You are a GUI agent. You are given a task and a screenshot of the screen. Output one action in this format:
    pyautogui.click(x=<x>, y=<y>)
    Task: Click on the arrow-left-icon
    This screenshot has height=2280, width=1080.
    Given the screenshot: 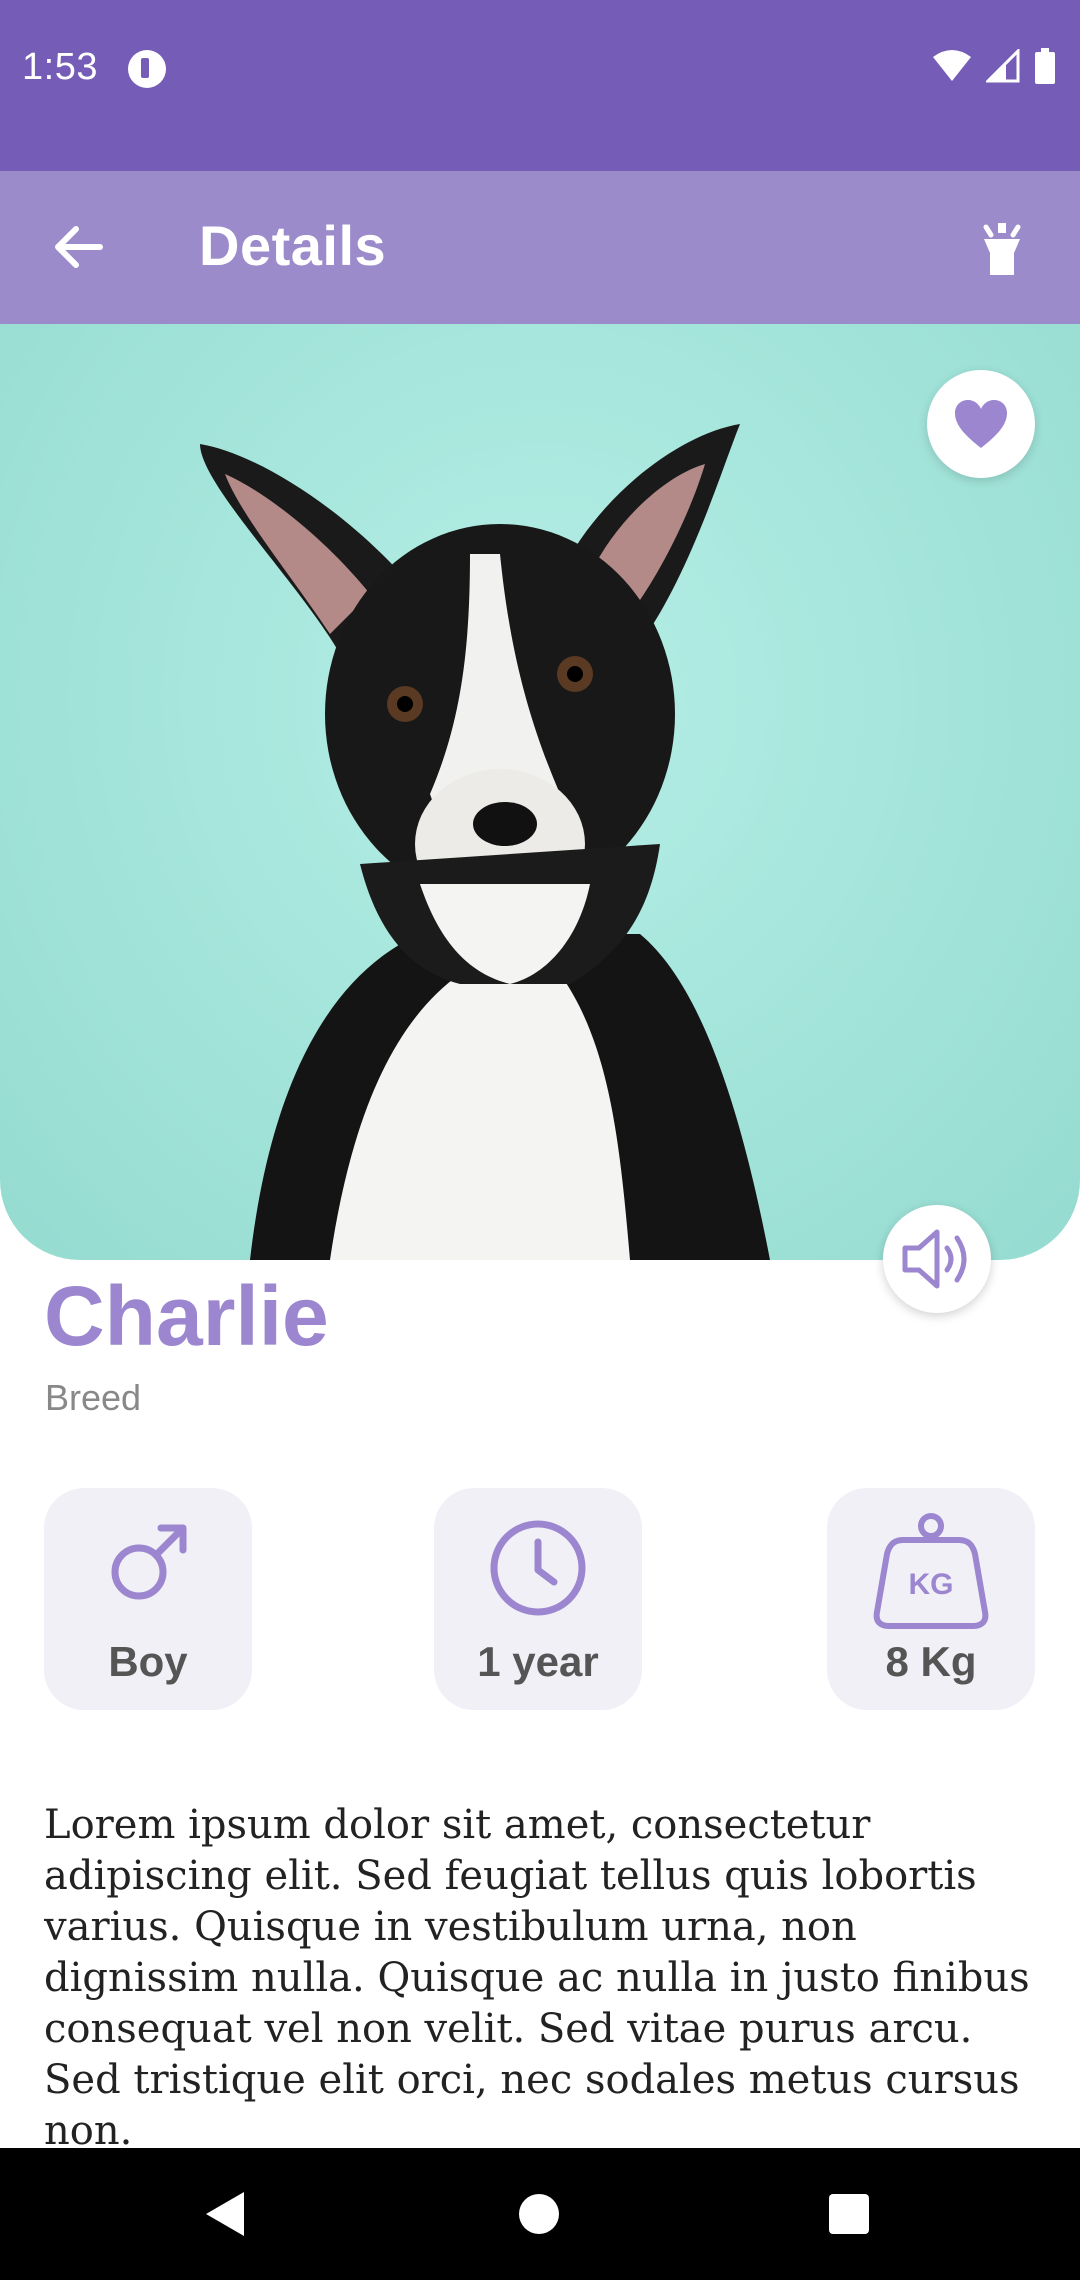 What is the action you would take?
    pyautogui.click(x=79, y=247)
    